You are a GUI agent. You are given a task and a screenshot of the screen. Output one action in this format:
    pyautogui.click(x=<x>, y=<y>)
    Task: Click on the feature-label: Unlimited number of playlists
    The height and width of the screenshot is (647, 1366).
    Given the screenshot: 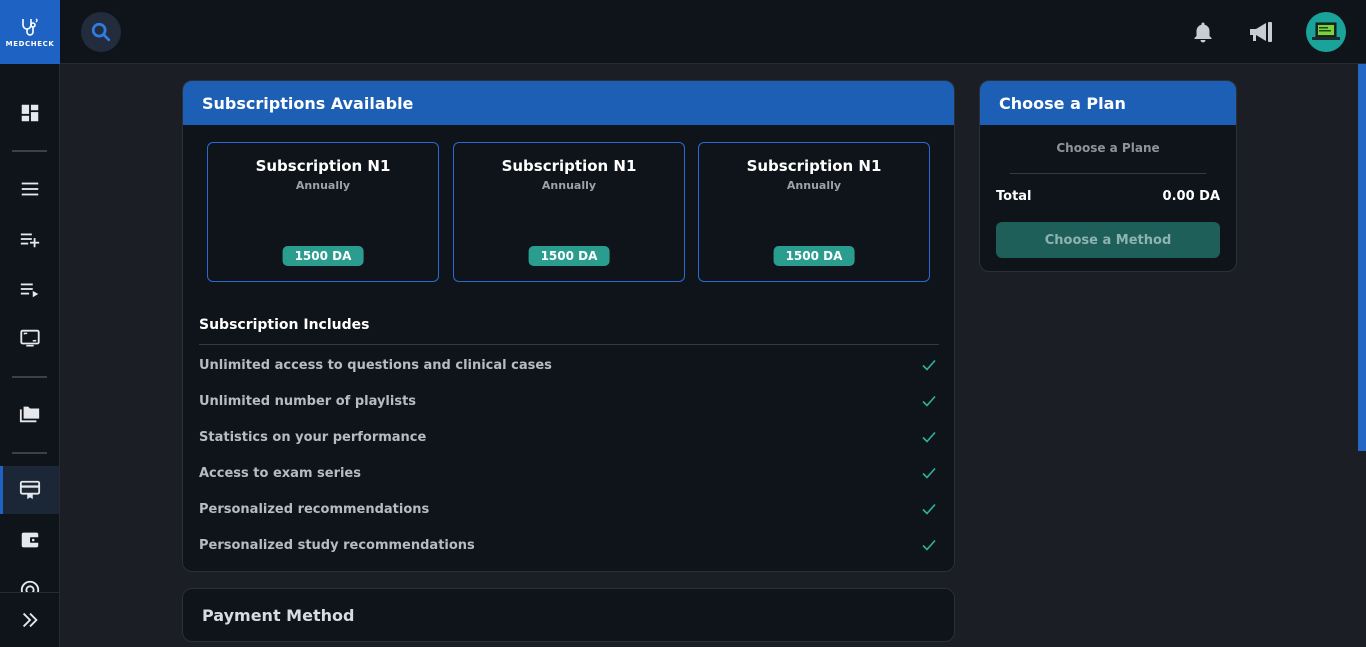 What is the action you would take?
    pyautogui.click(x=308, y=401)
    